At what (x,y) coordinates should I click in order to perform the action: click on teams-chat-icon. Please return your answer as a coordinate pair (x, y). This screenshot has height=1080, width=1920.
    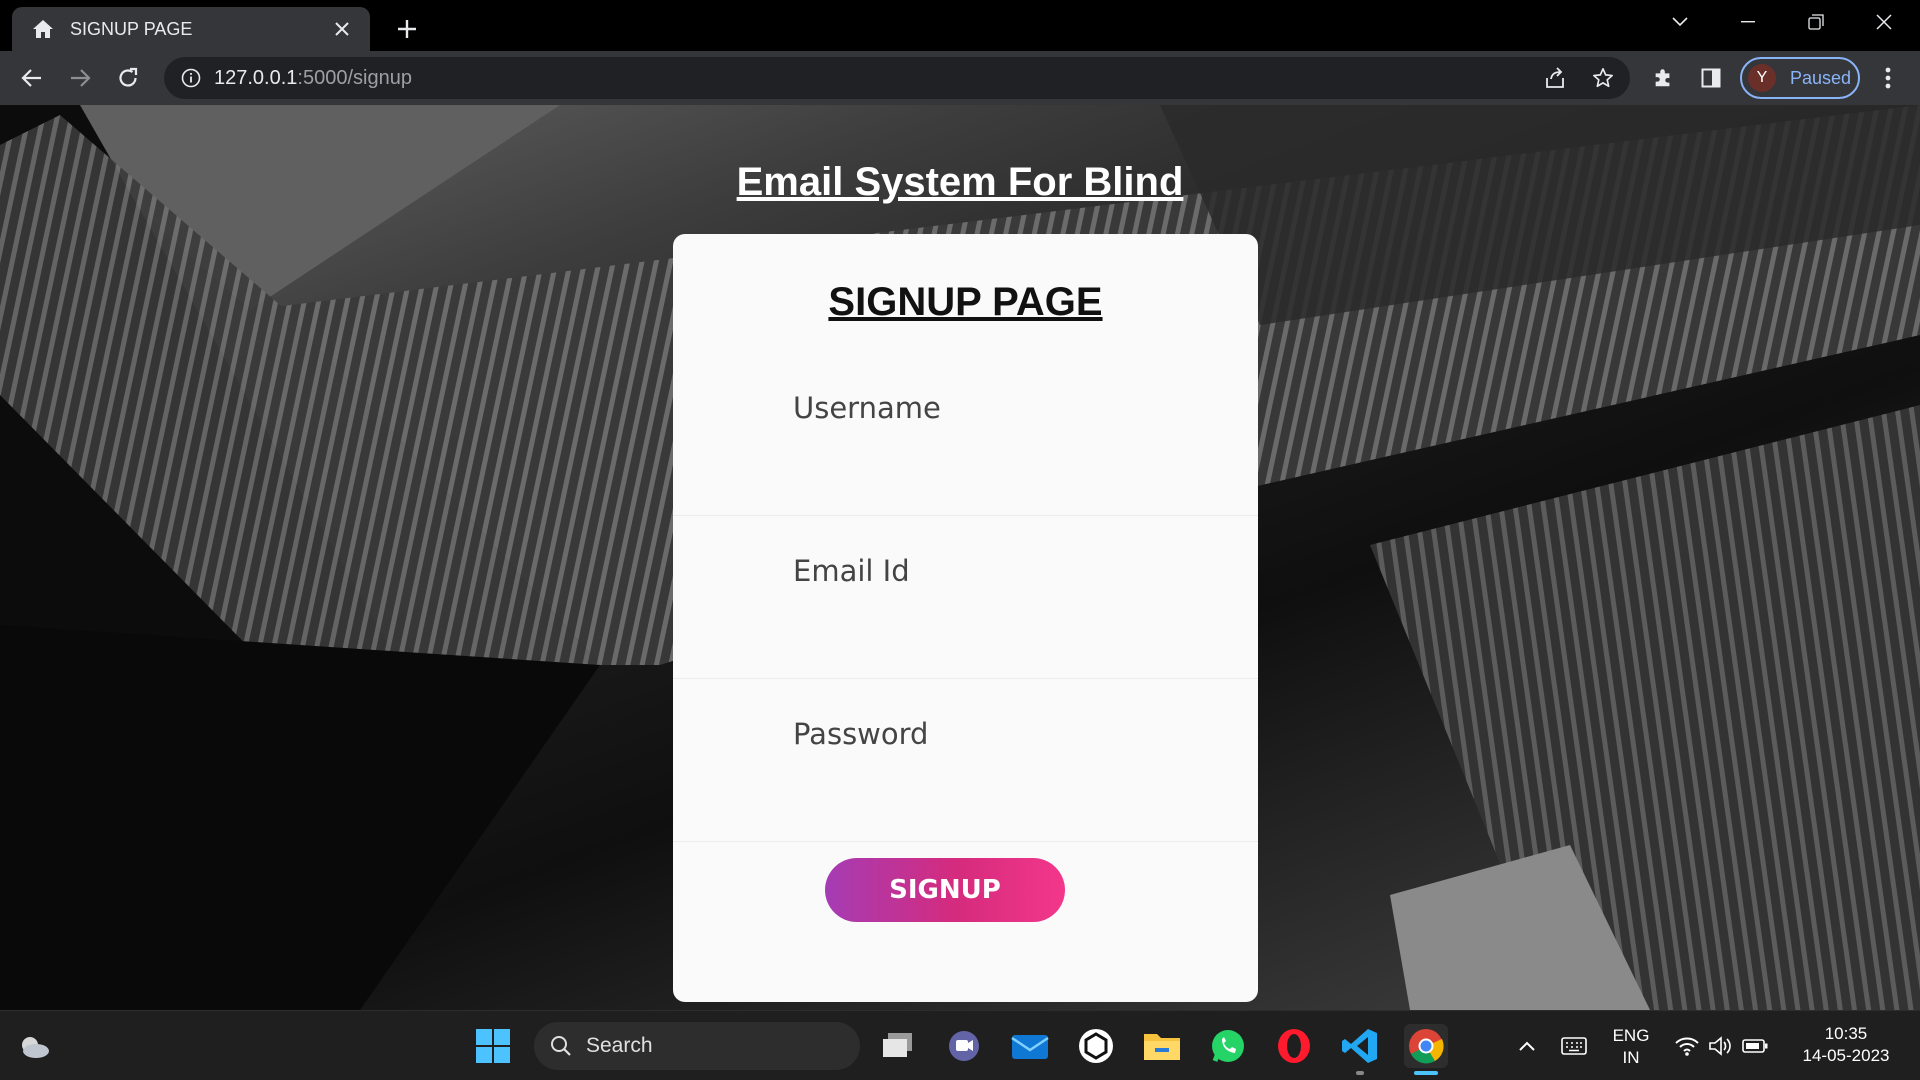
    Looking at the image, I should click on (964, 1046).